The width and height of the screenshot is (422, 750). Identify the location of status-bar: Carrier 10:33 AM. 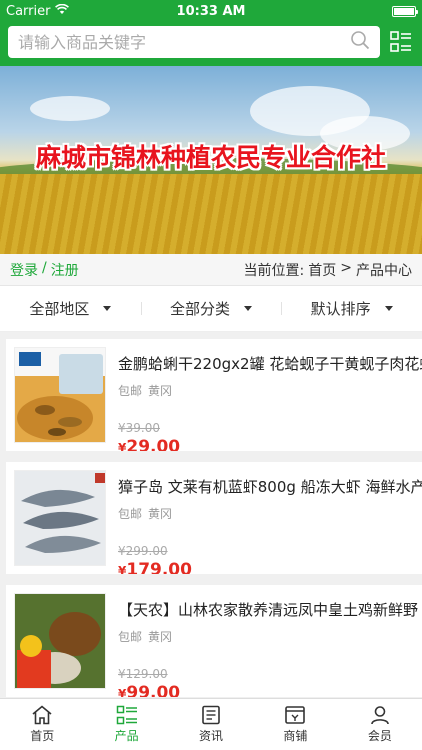
(211, 11).